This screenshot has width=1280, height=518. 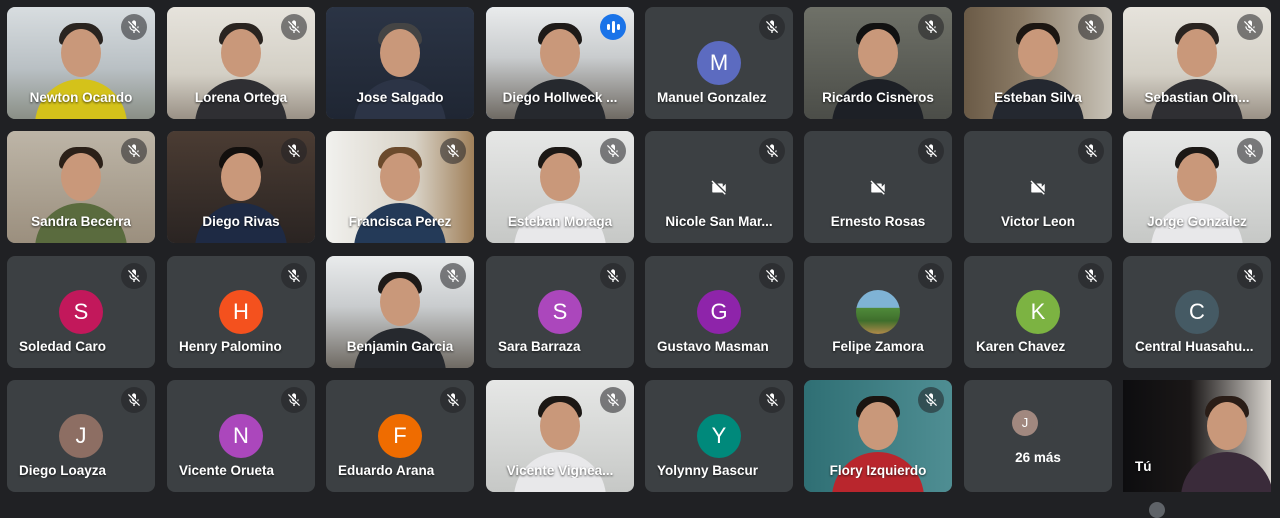 What do you see at coordinates (713, 346) in the screenshot?
I see `participant-name: Gustavo Masman` at bounding box center [713, 346].